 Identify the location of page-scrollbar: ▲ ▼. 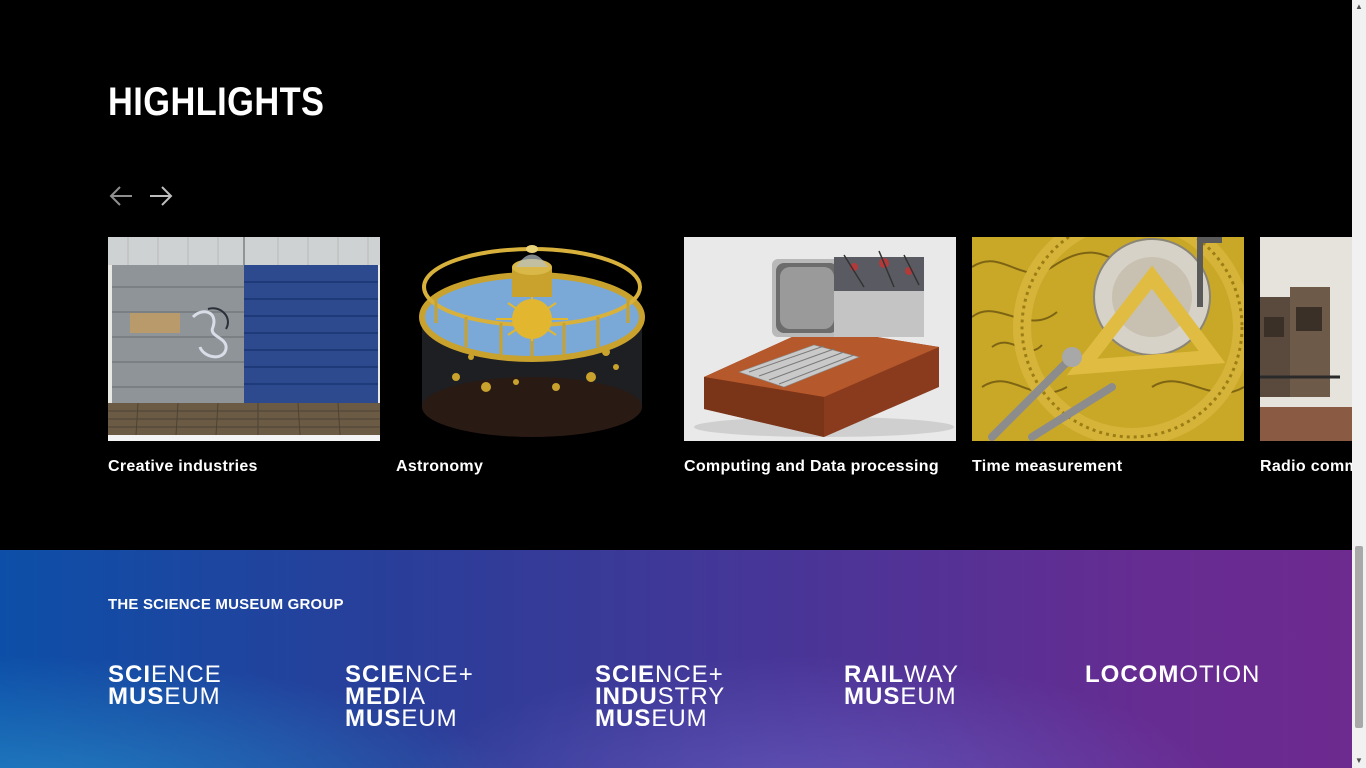
(1359, 384).